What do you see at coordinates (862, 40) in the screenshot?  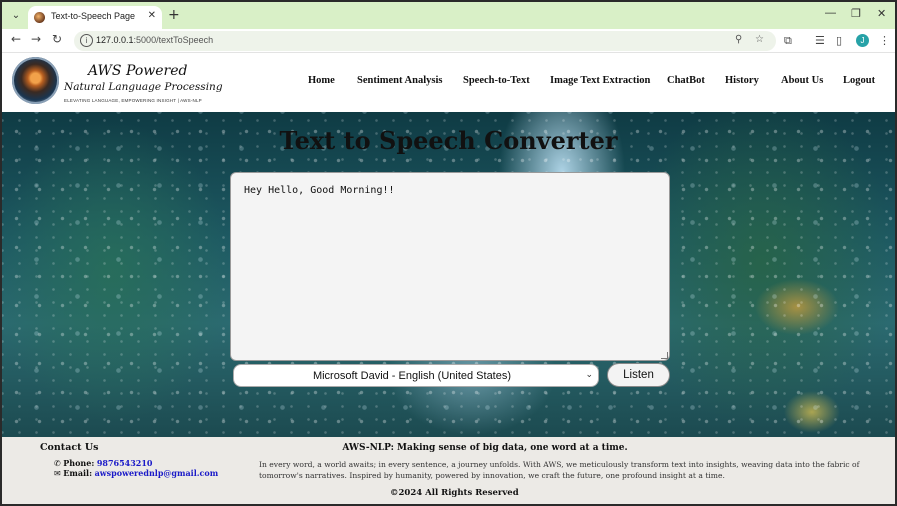 I see `profile-avatar: J` at bounding box center [862, 40].